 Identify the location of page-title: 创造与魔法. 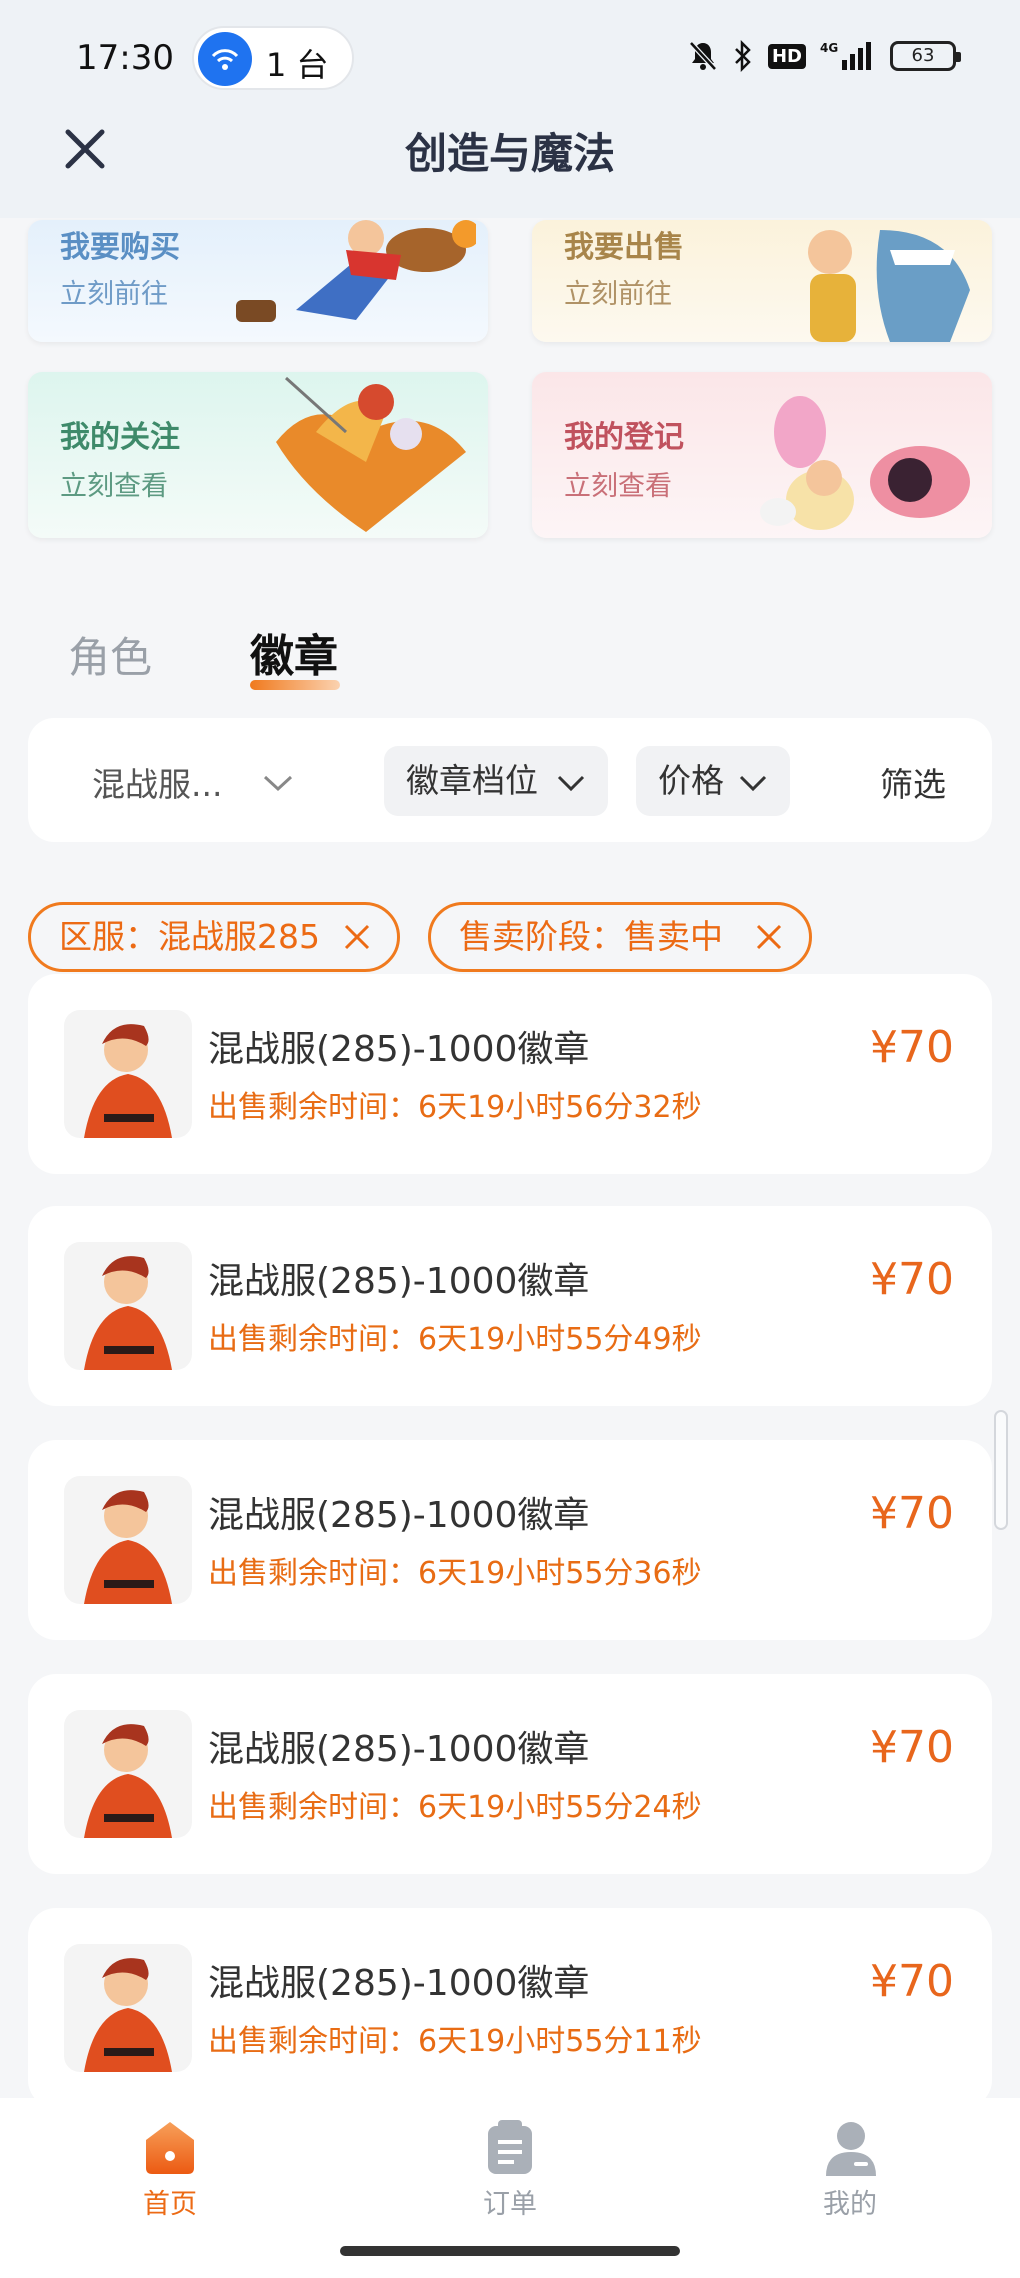
(509, 153).